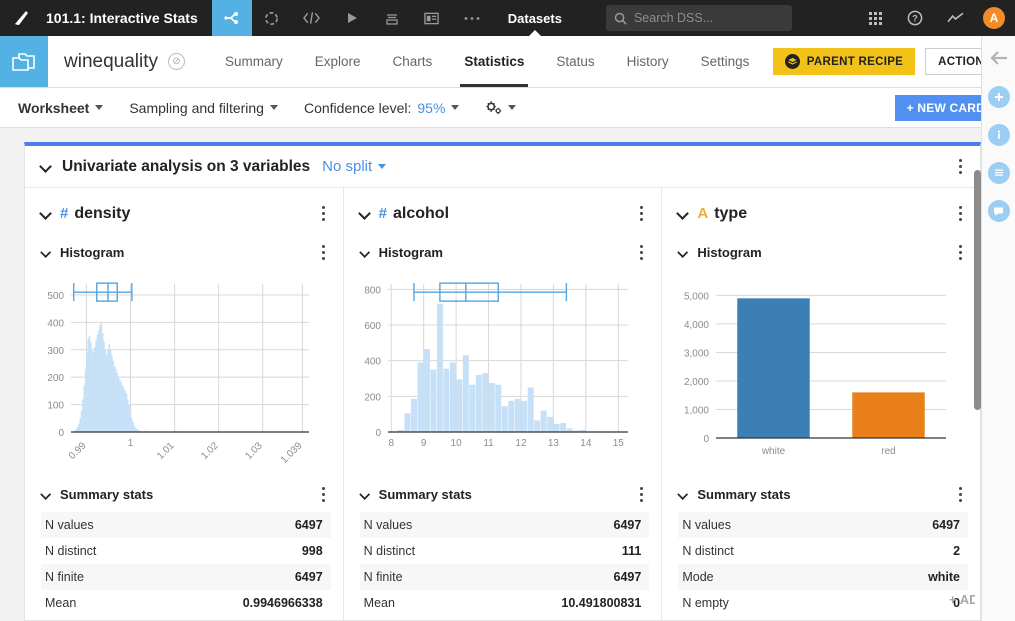 The height and width of the screenshot is (621, 1015). I want to click on tab-explore: Explore, so click(338, 61).